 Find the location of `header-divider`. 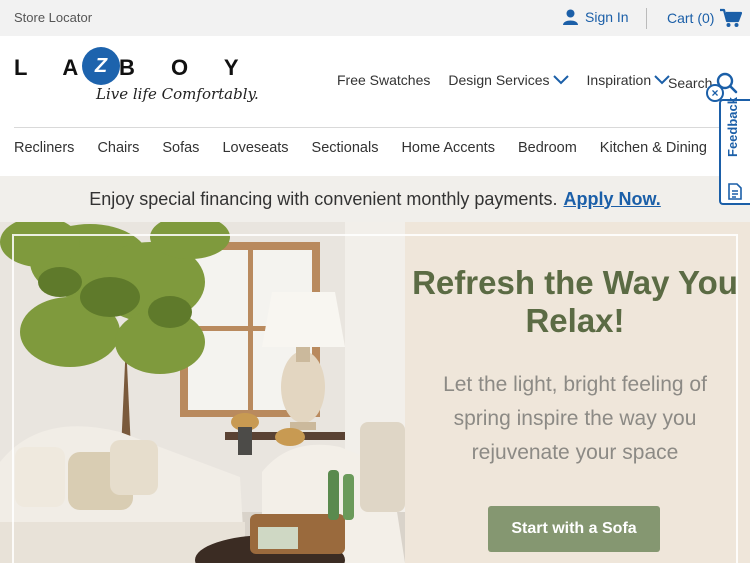

header-divider is located at coordinates (375, 127).